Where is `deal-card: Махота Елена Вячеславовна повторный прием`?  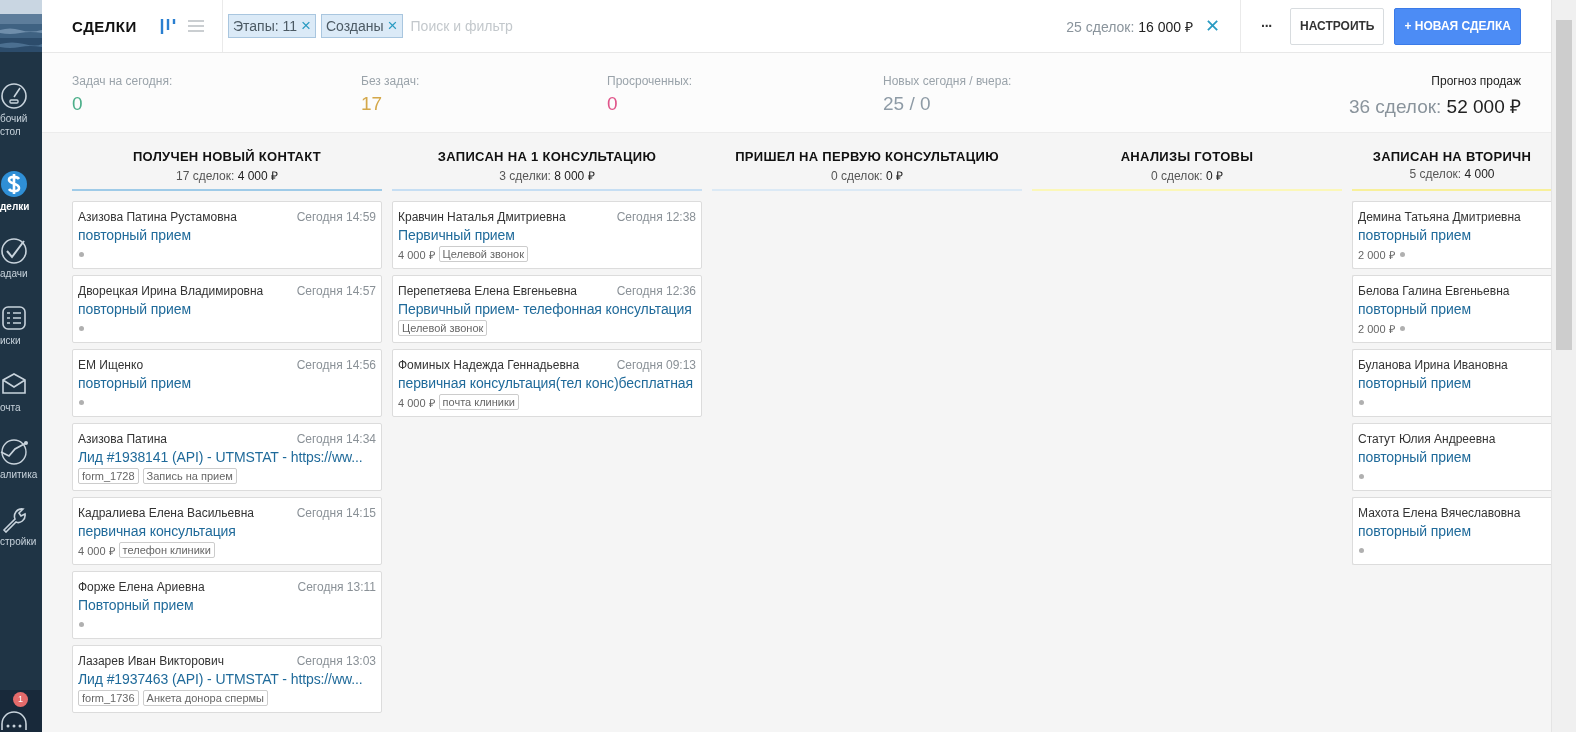 deal-card: Махота Елена Вячеславовна повторный прием is located at coordinates (1451, 531).